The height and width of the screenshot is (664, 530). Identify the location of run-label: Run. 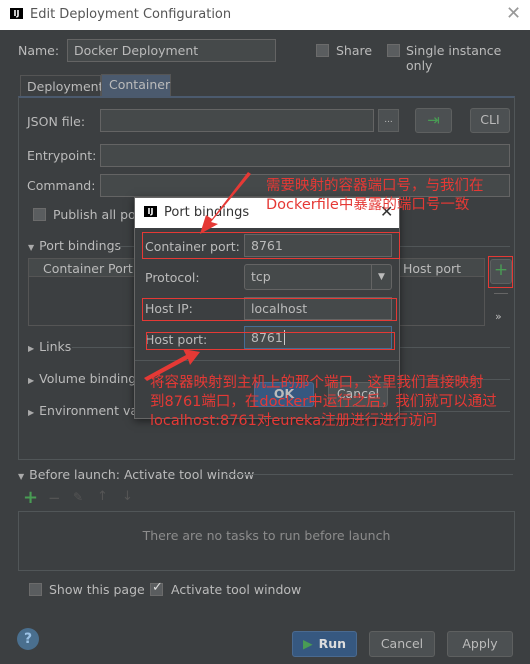
(332, 643).